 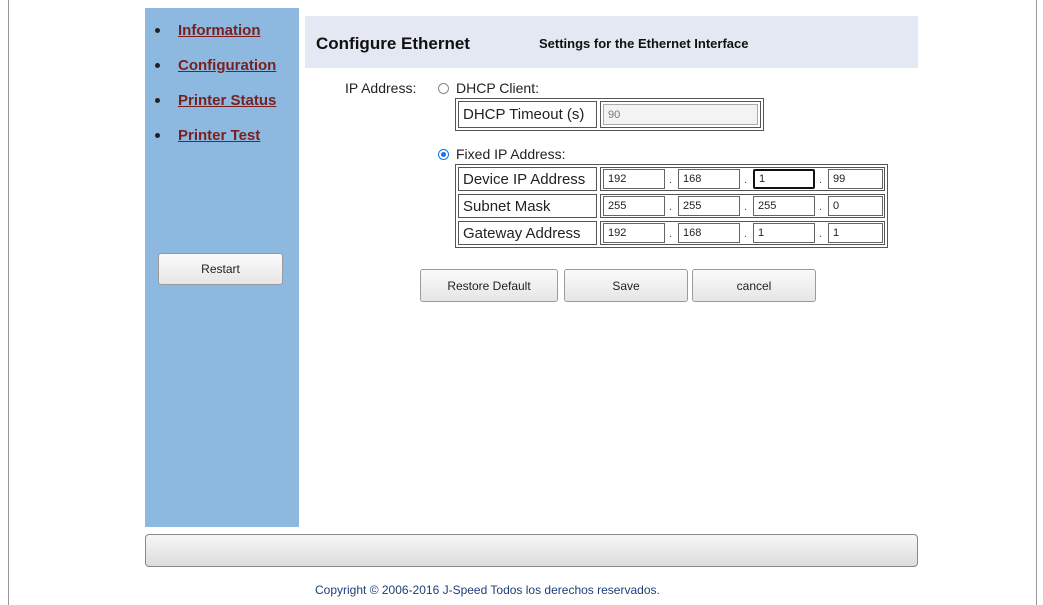 What do you see at coordinates (742, 233) in the screenshot?
I see `gateway-value-cell: . . .` at bounding box center [742, 233].